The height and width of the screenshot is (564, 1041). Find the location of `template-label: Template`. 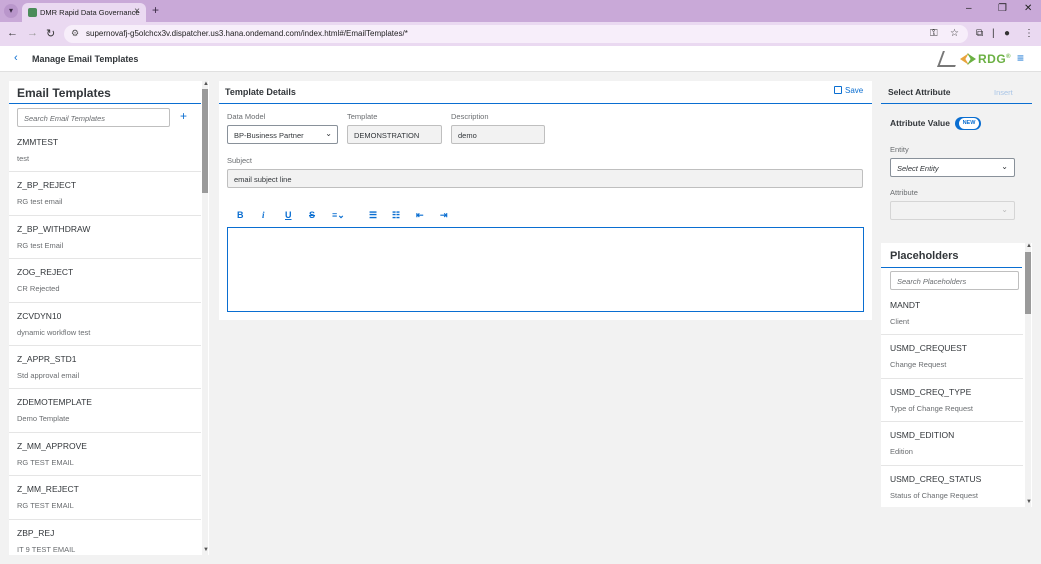

template-label: Template is located at coordinates (362, 116).